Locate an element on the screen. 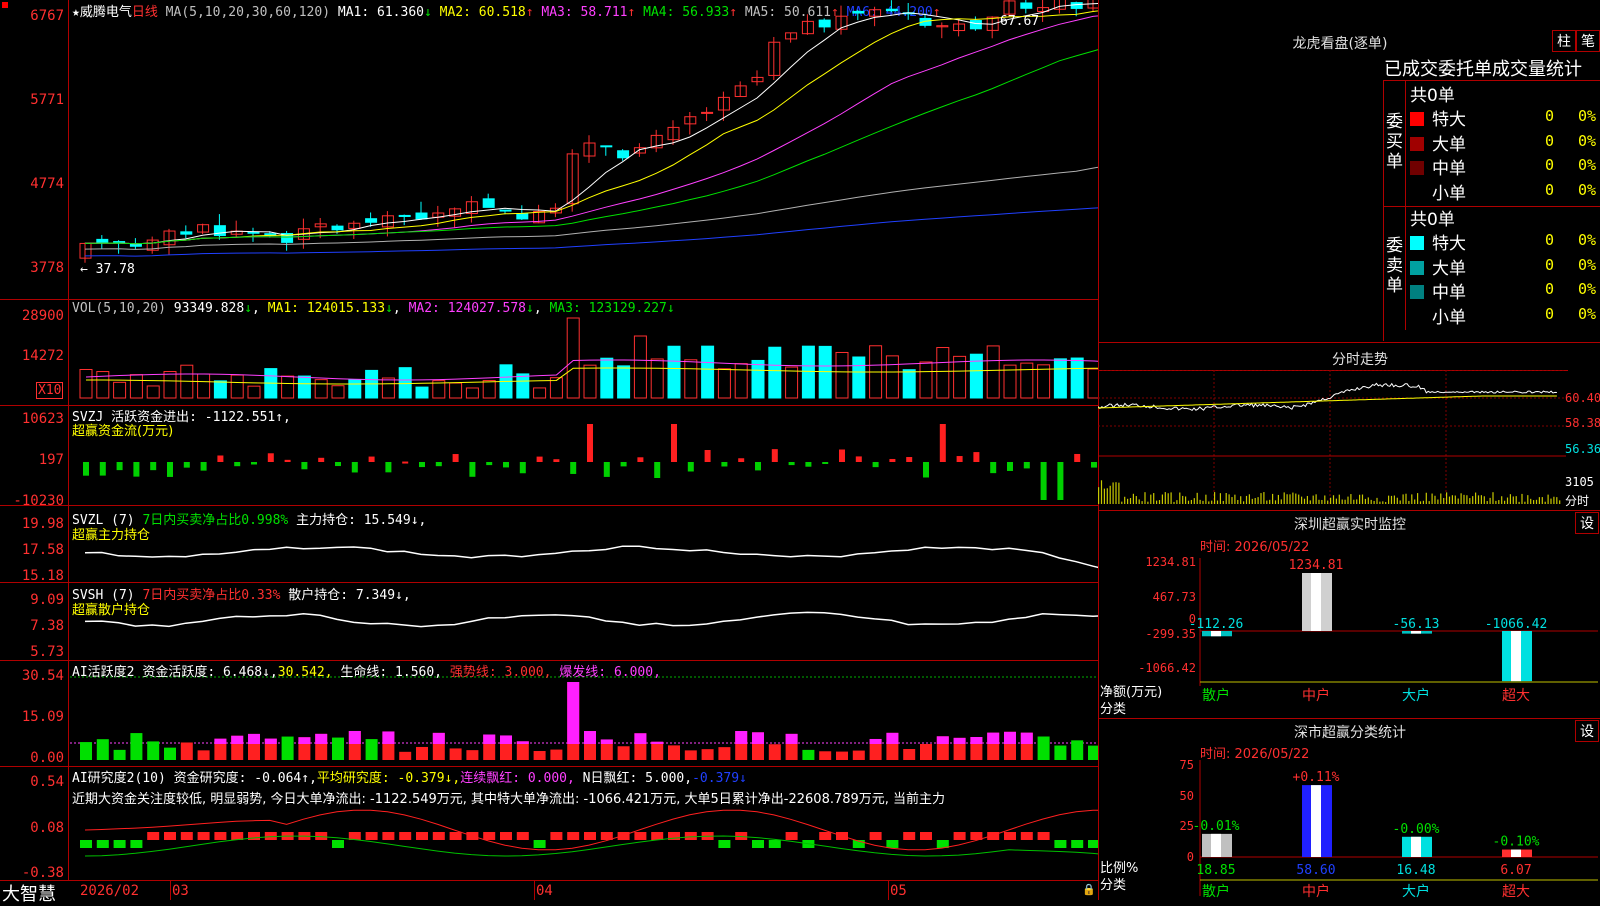  svzj-axis-label: -10230 is located at coordinates (38, 501).